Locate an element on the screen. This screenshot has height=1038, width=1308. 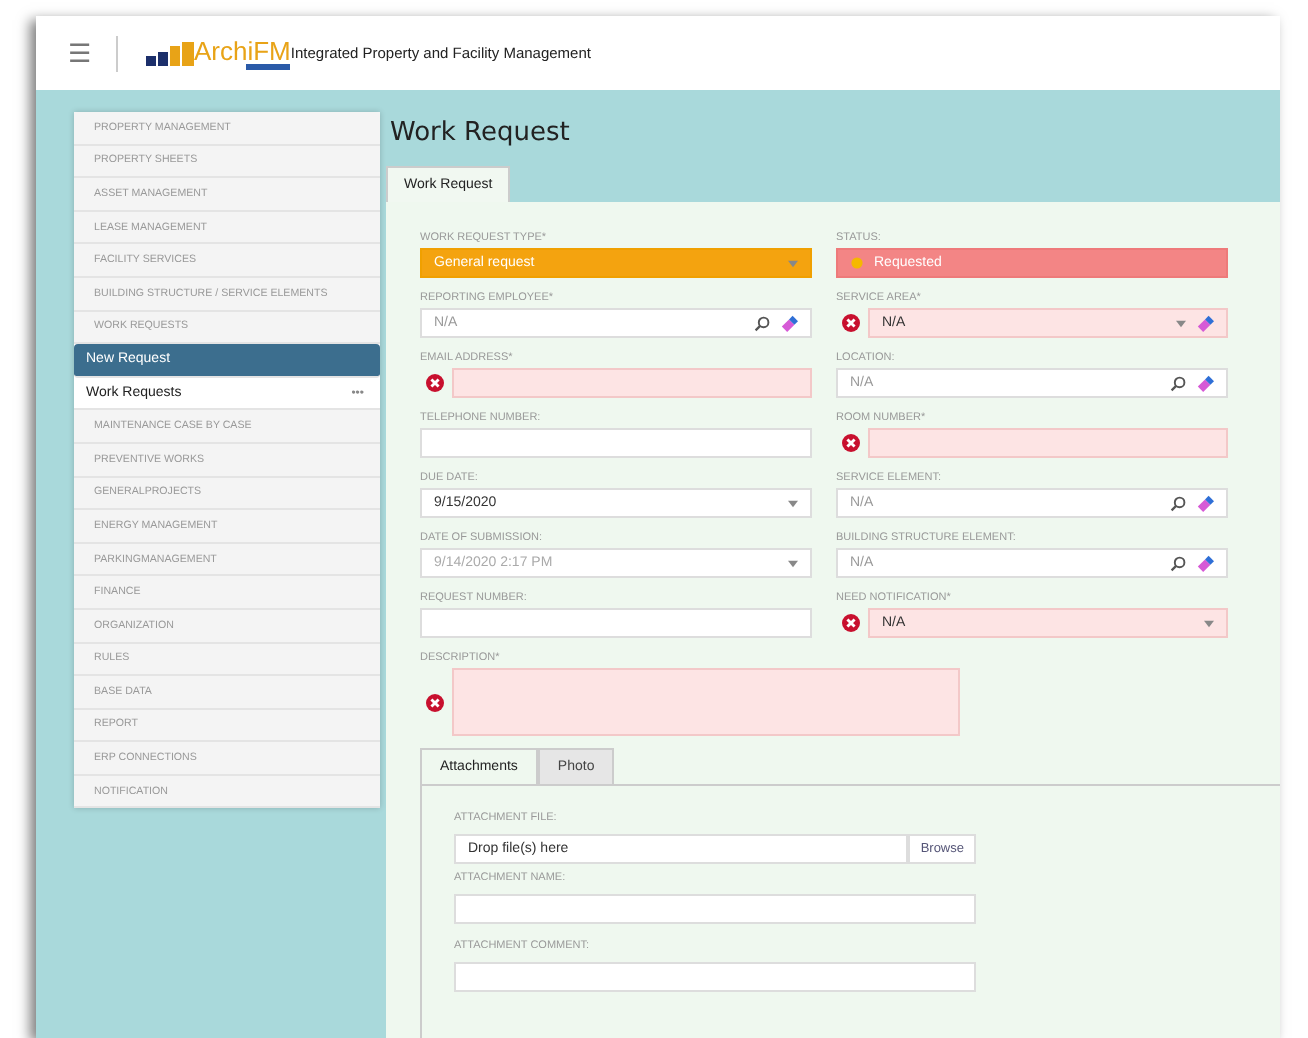
logo-icon is located at coordinates (170, 53).